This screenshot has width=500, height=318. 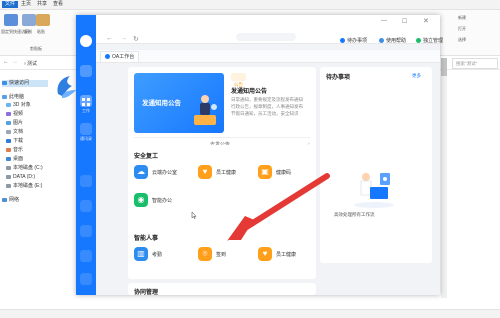 What do you see at coordinates (278, 207) in the screenshot?
I see `annotation-arrow` at bounding box center [278, 207].